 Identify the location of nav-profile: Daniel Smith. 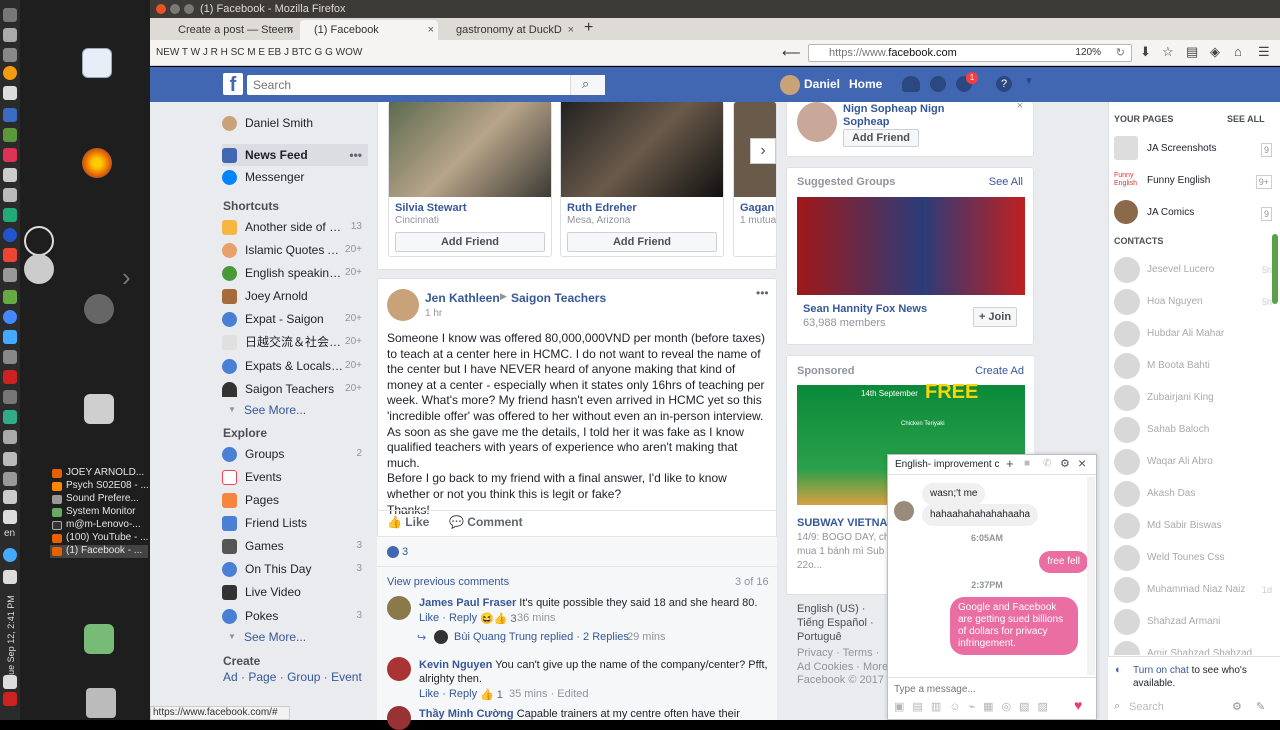
(295, 123).